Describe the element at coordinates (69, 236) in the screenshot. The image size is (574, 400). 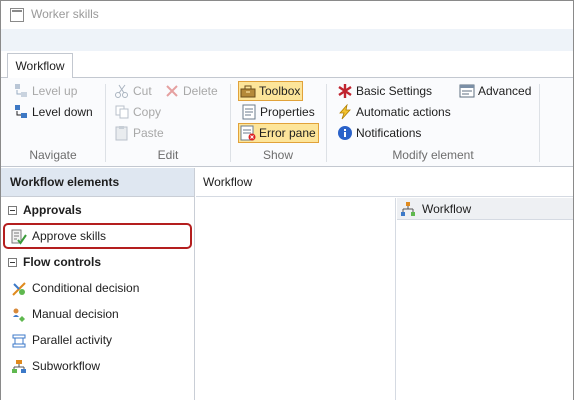
I see `element-label: Approve skills` at that location.